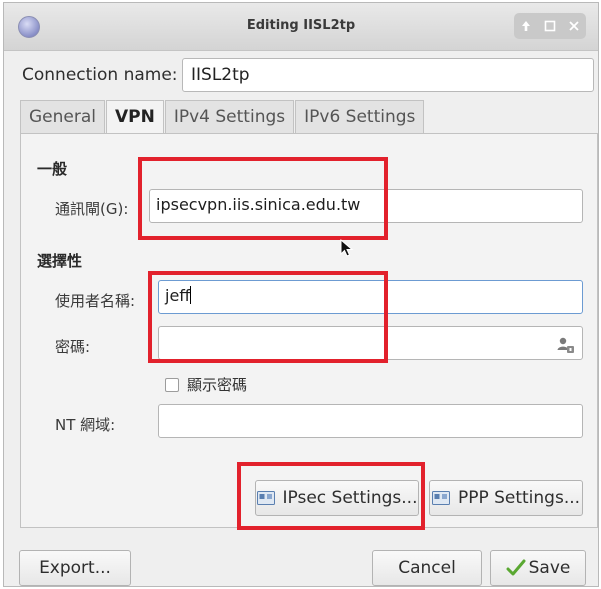 The width and height of the screenshot is (601, 589). Describe the element at coordinates (95, 301) in the screenshot. I see `username-label: 使用者名稱:` at that location.